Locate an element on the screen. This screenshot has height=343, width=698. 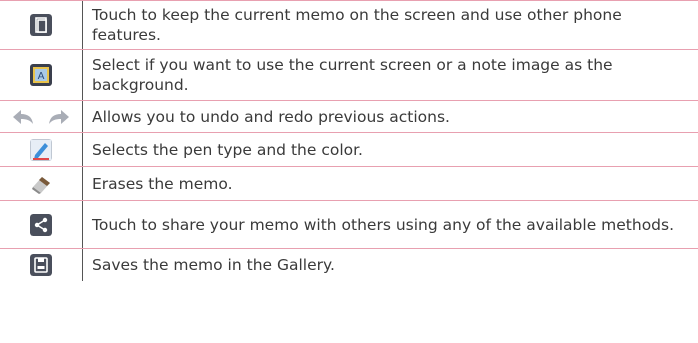
row-description: Selects the pen type and the color. is located at coordinates (390, 149).